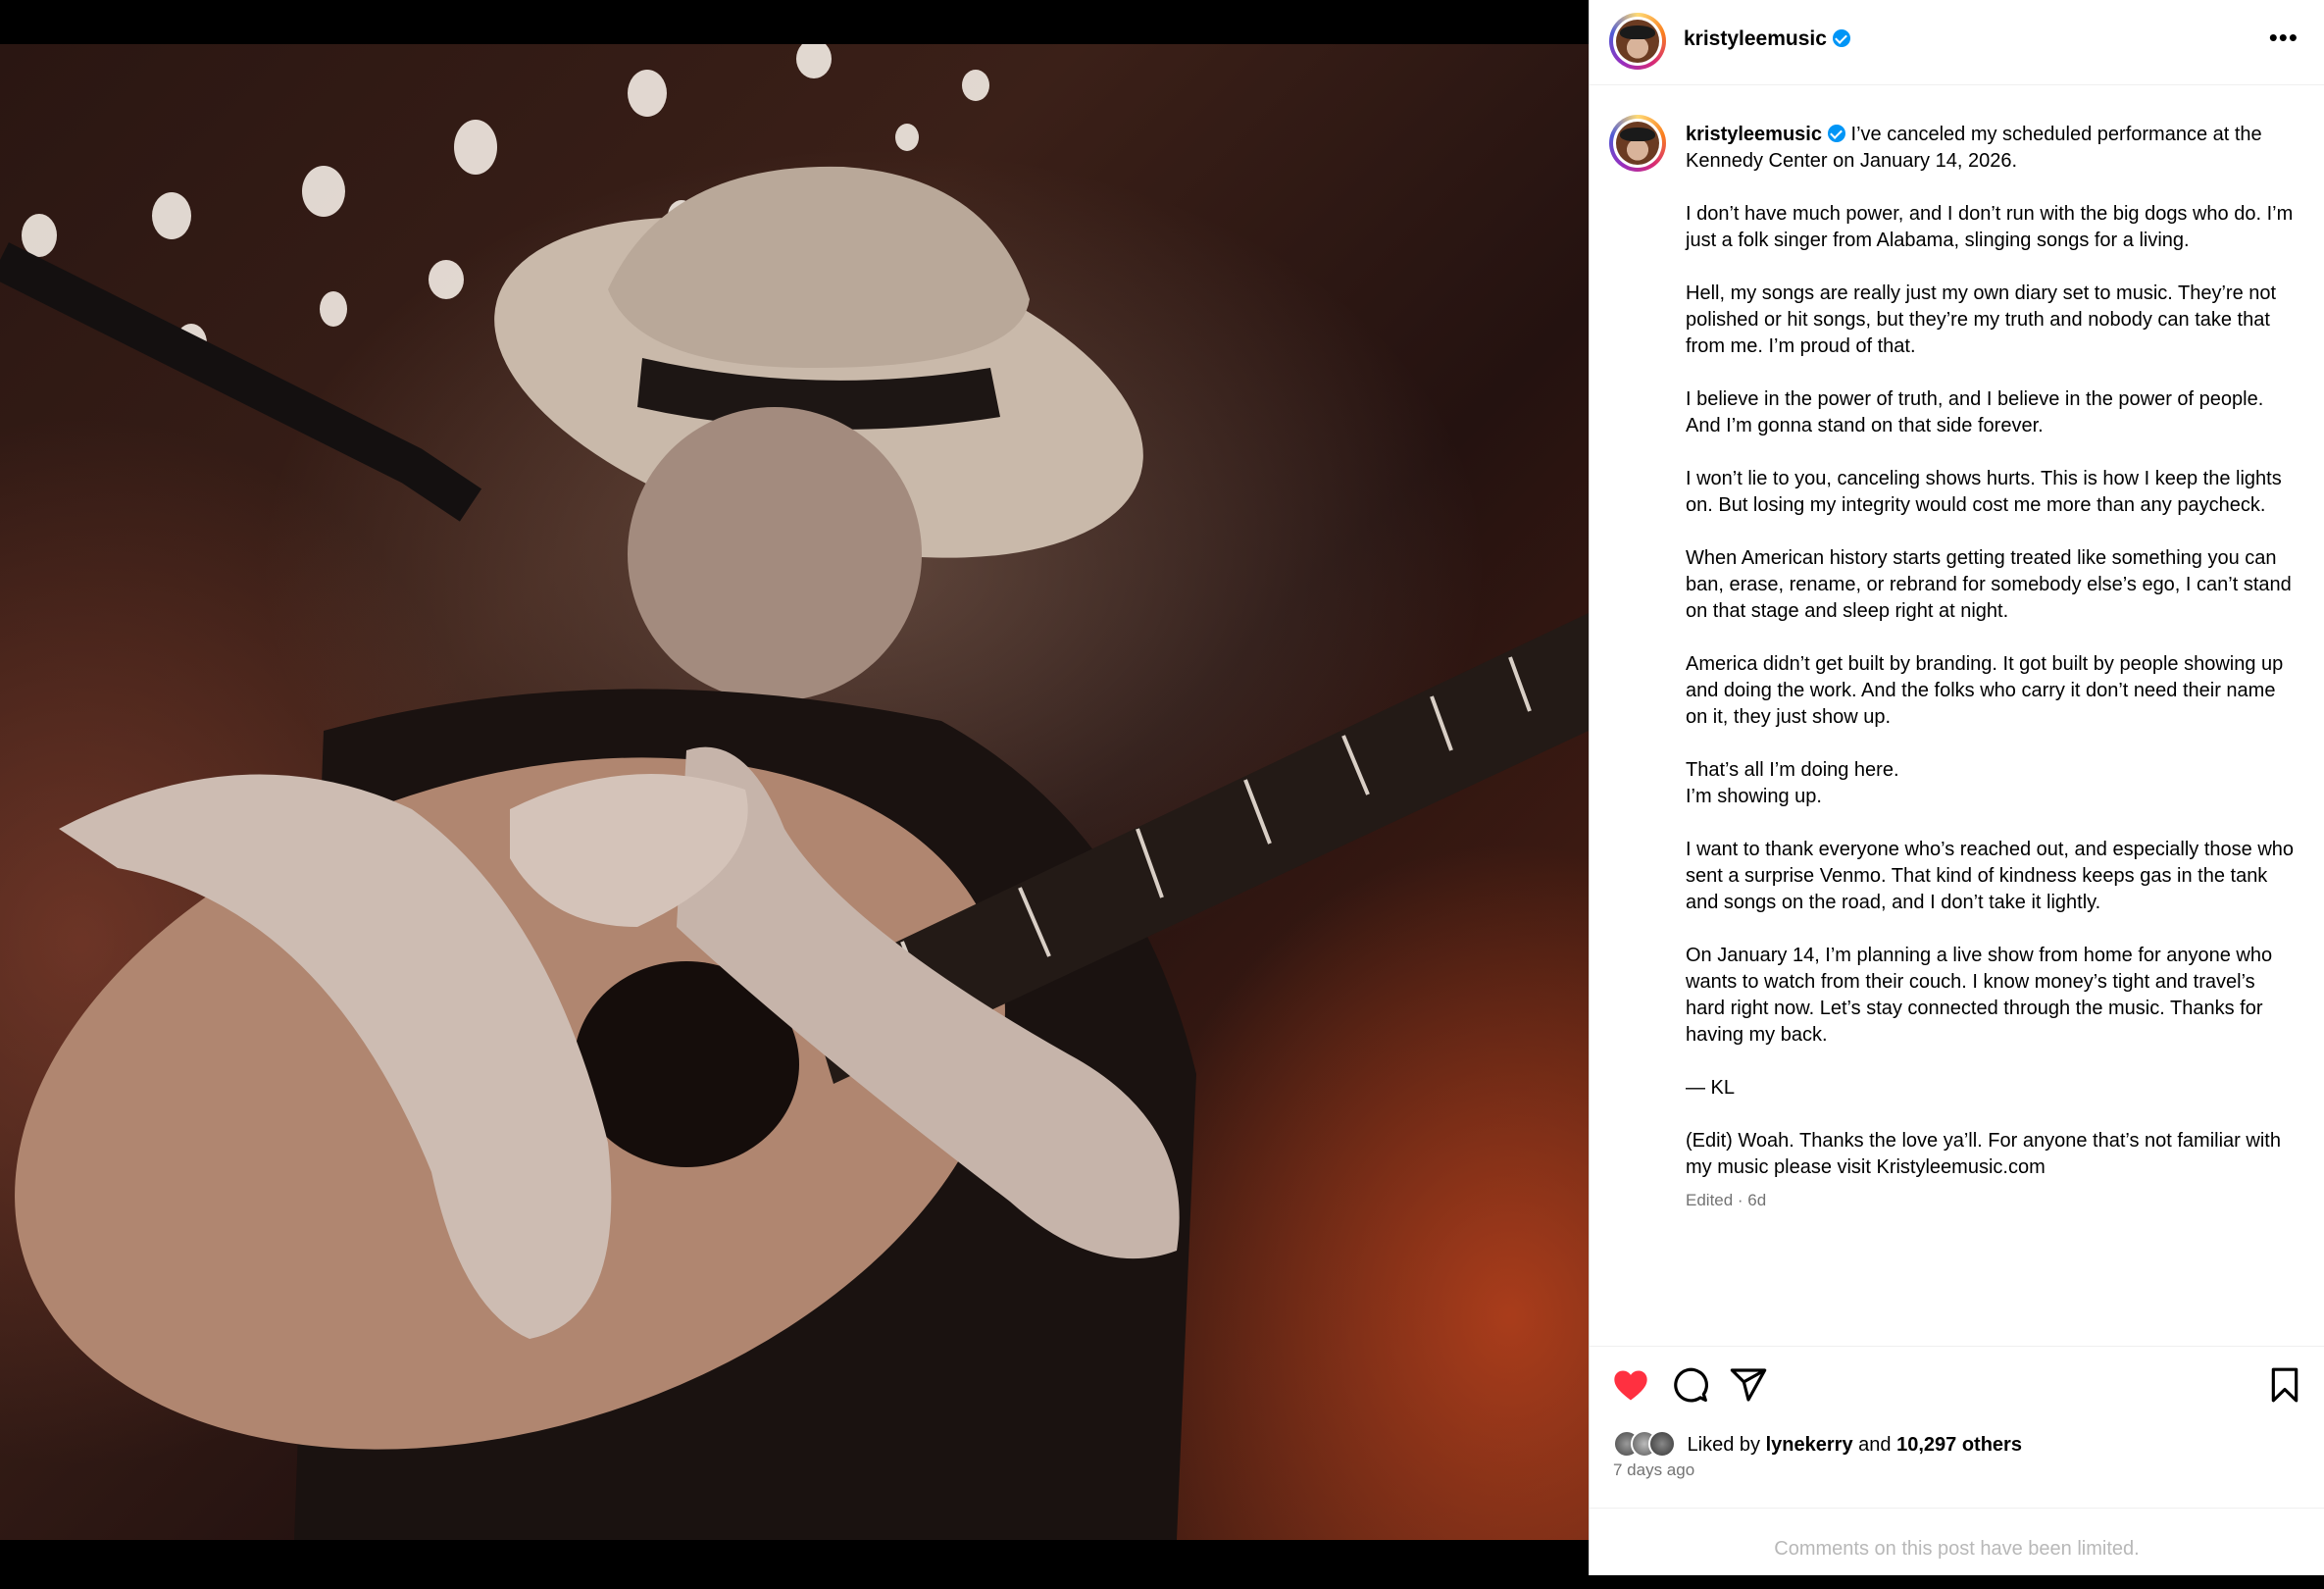 The width and height of the screenshot is (2324, 1589). I want to click on comments-limited-notice: Comments on this post have been limited., so click(1957, 1542).